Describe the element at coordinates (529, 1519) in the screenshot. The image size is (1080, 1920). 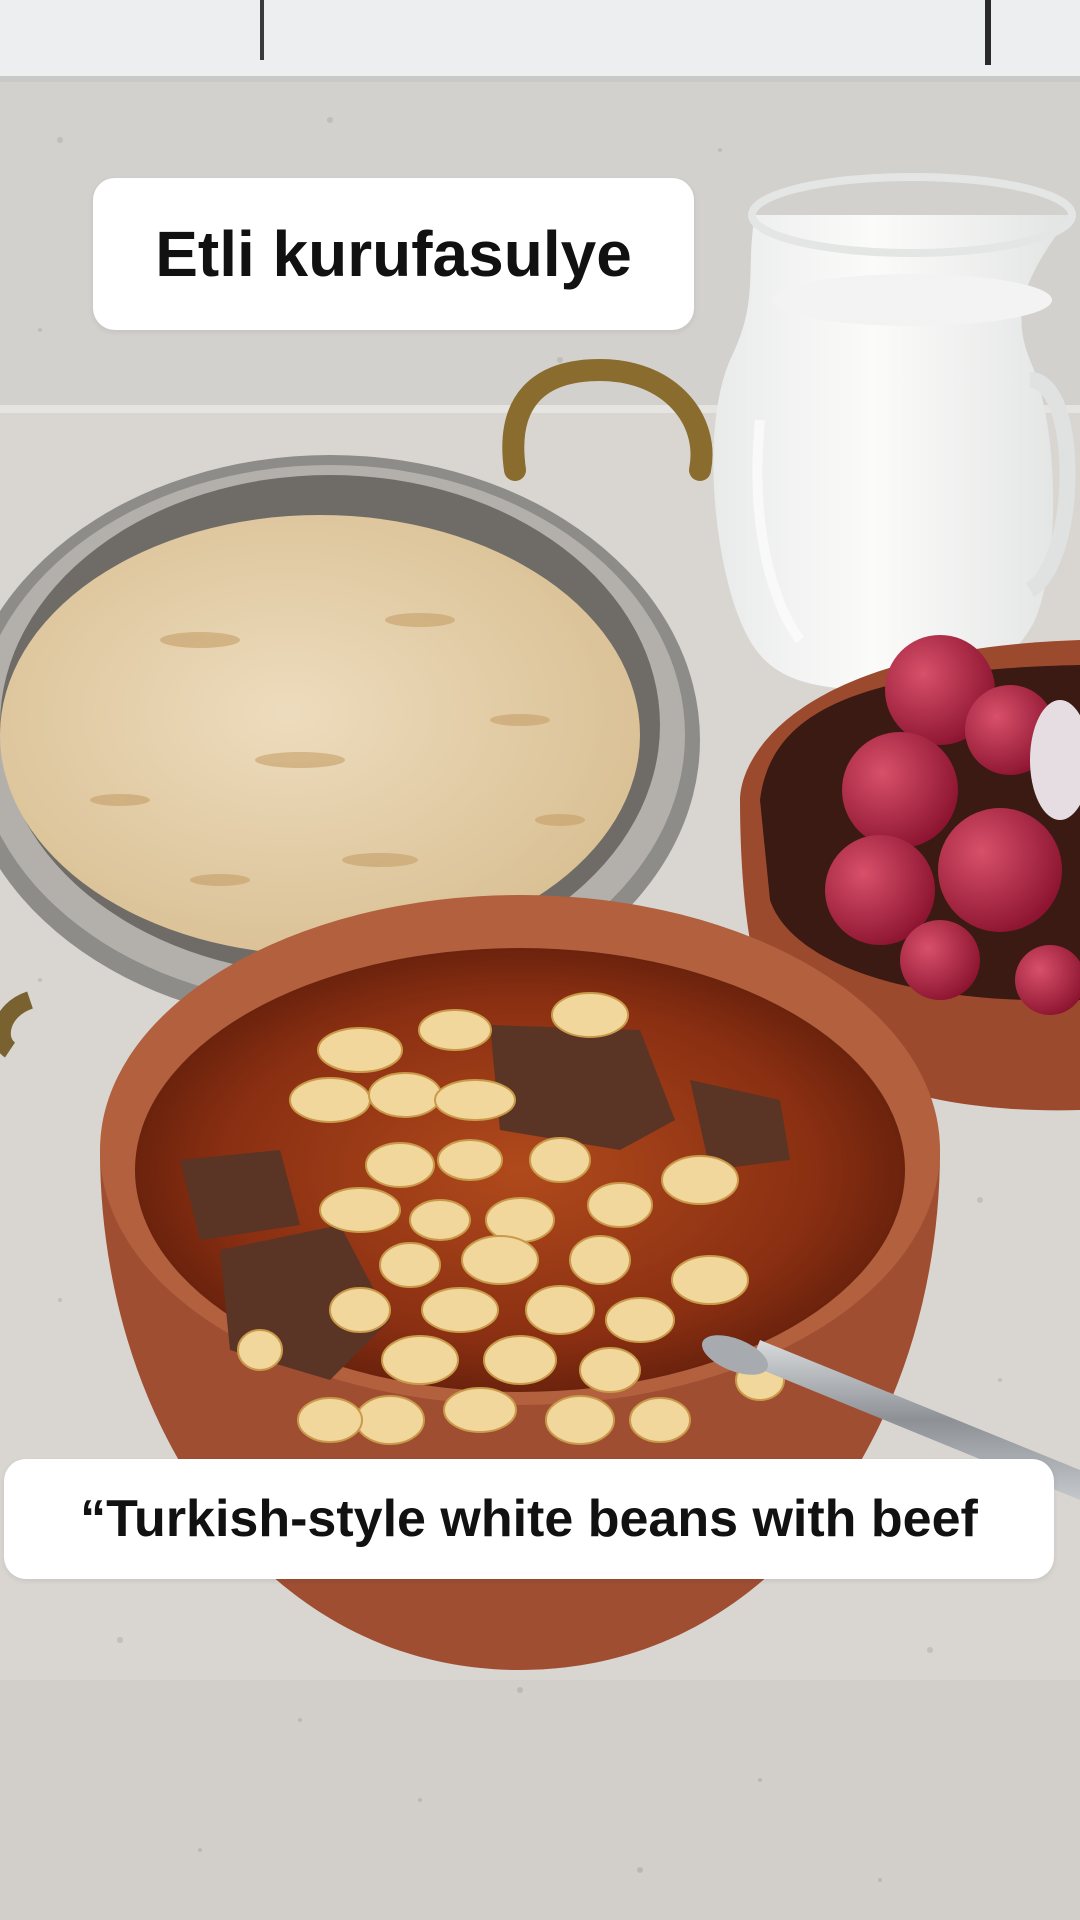
I see `caption-bottom: “Turkish-style white beans with beef` at that location.